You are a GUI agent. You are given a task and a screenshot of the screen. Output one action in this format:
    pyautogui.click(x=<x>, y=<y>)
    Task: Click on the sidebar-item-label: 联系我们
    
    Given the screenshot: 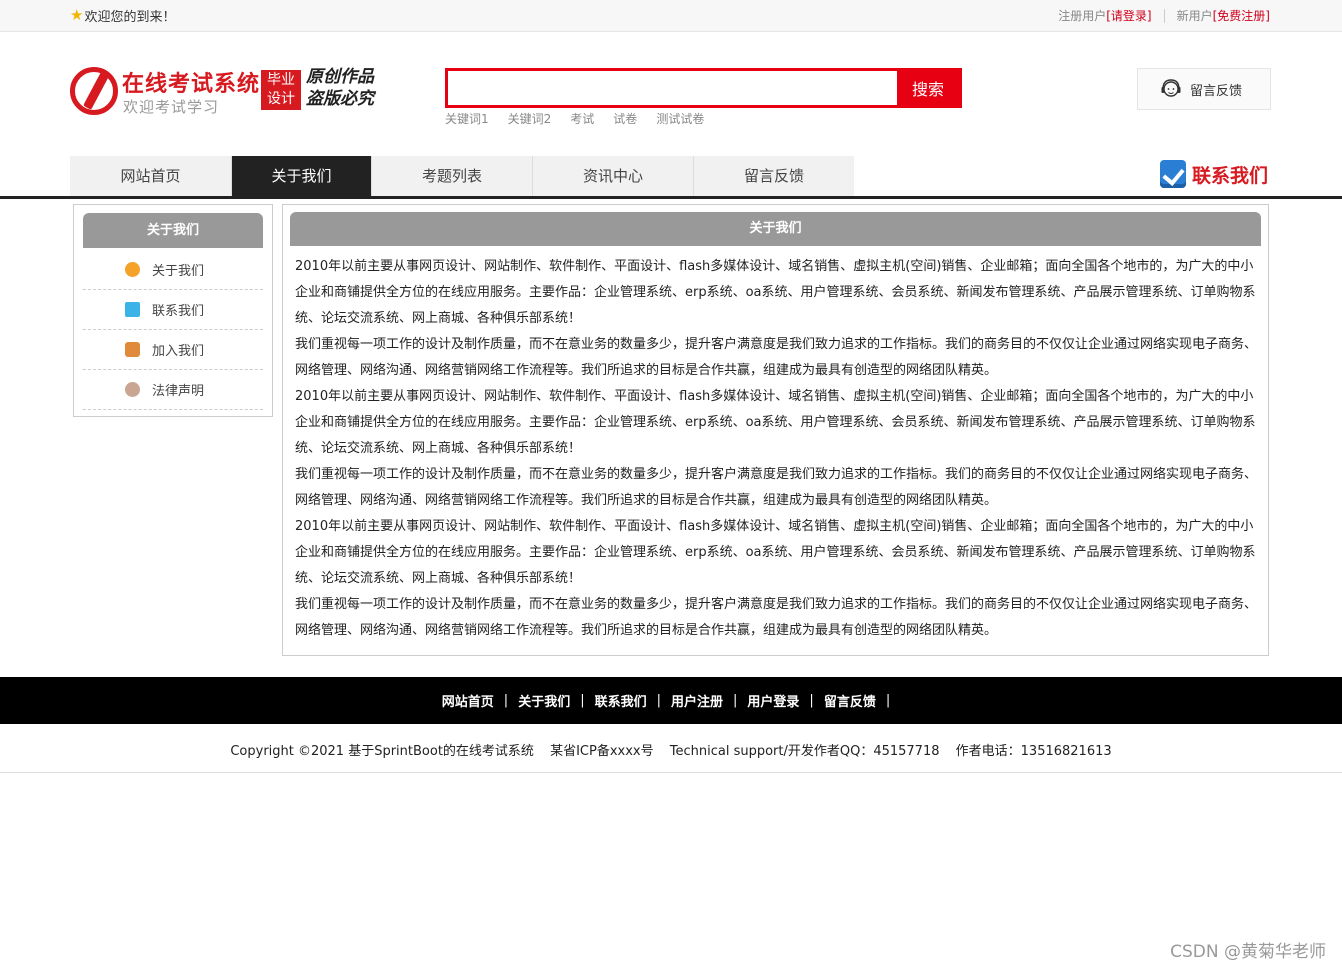 What is the action you would take?
    pyautogui.click(x=178, y=311)
    